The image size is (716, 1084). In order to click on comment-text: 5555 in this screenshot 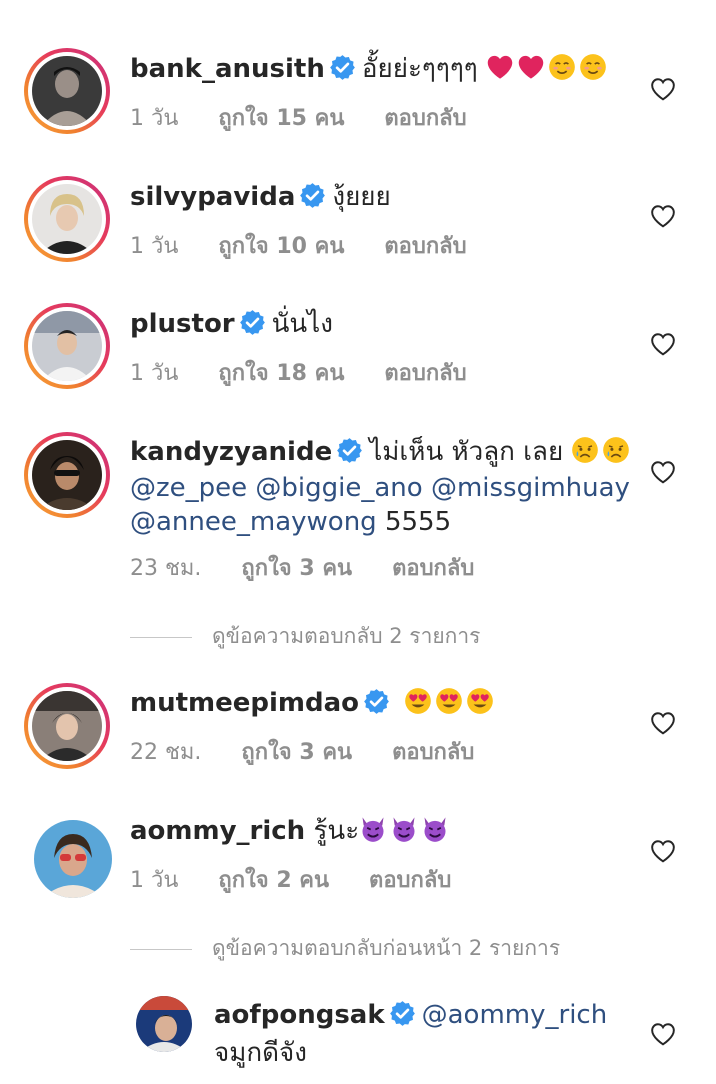, I will do `click(418, 522)`.